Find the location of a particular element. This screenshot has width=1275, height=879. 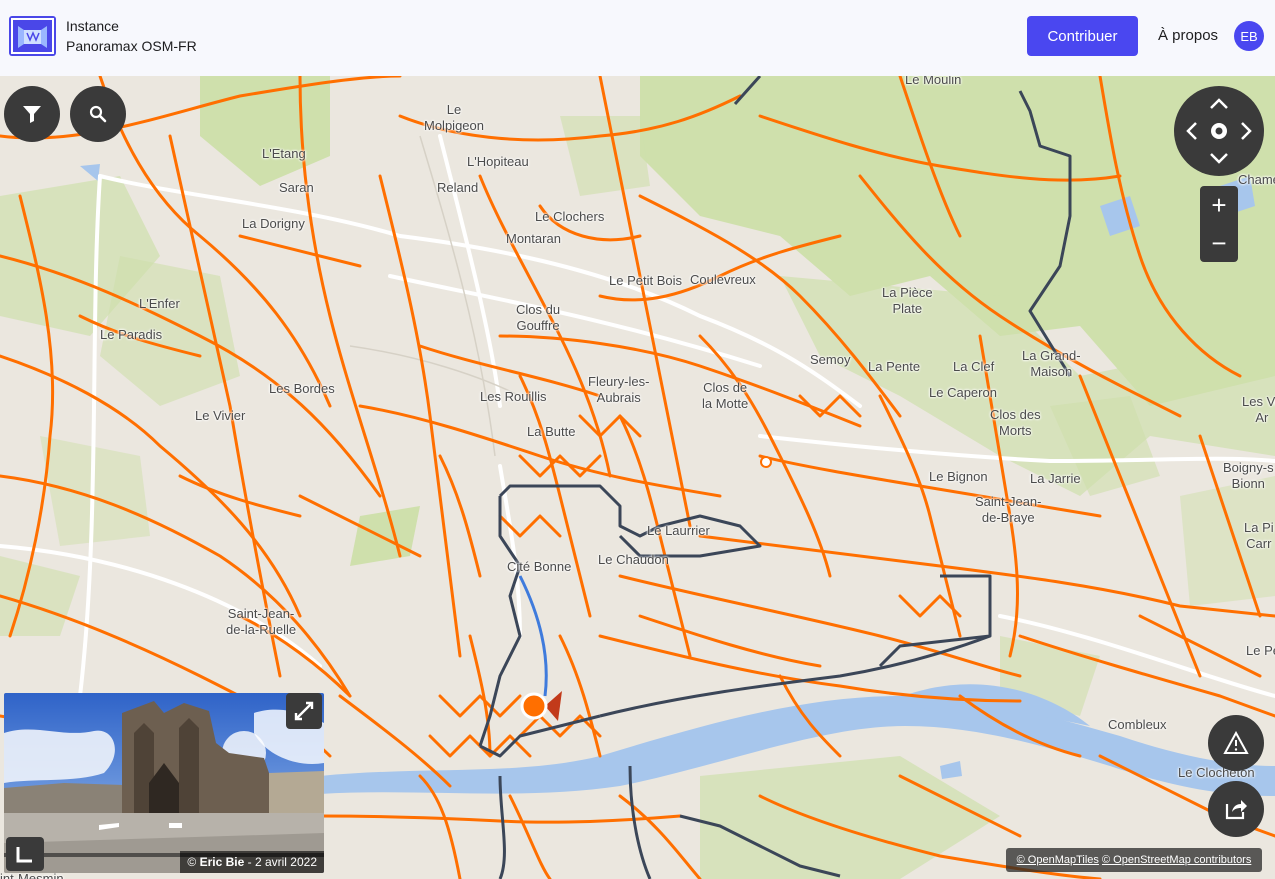

map-label-combleux: Combleux is located at coordinates (1137, 724).